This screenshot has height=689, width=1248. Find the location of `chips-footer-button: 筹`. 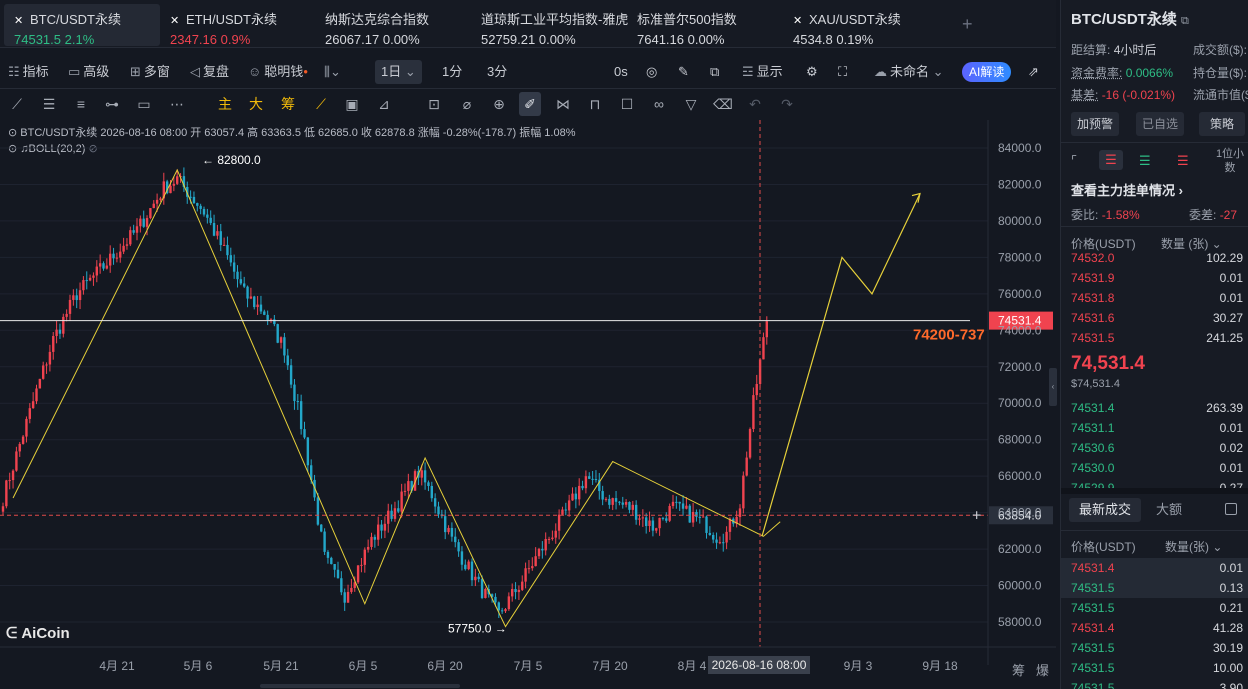

chips-footer-button: 筹 is located at coordinates (1018, 669).